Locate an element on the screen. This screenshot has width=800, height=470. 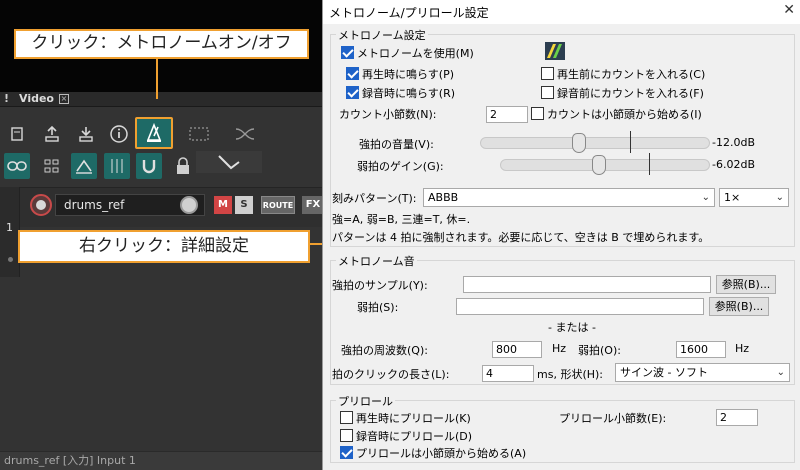
count-from-measure-start-checkbox is located at coordinates (537, 113).